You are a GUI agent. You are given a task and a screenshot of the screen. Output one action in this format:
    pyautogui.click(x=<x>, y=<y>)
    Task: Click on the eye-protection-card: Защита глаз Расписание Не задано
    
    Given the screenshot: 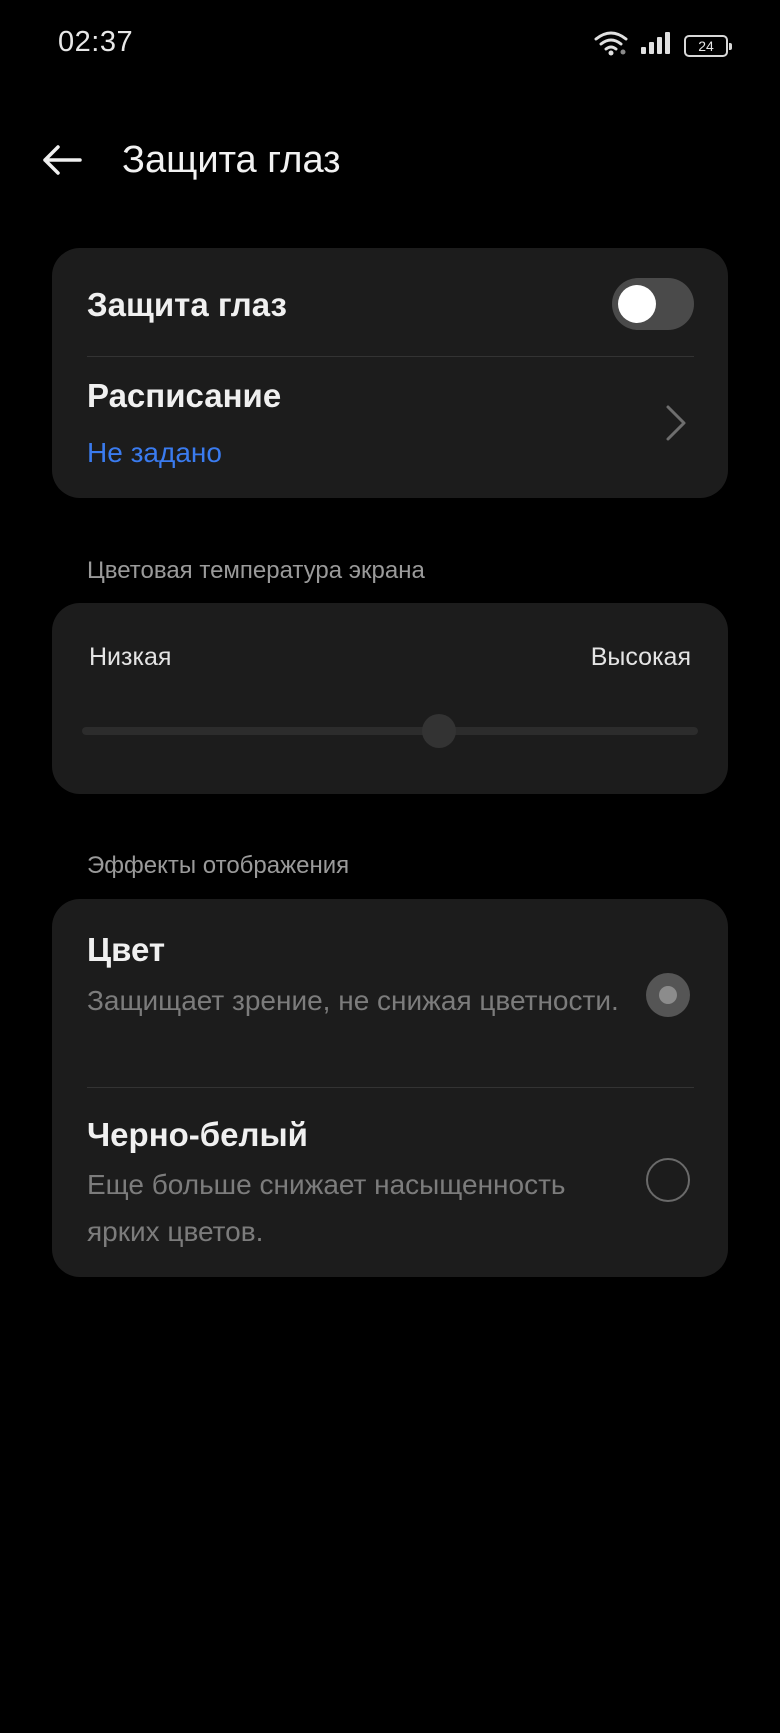 What is the action you would take?
    pyautogui.click(x=390, y=373)
    